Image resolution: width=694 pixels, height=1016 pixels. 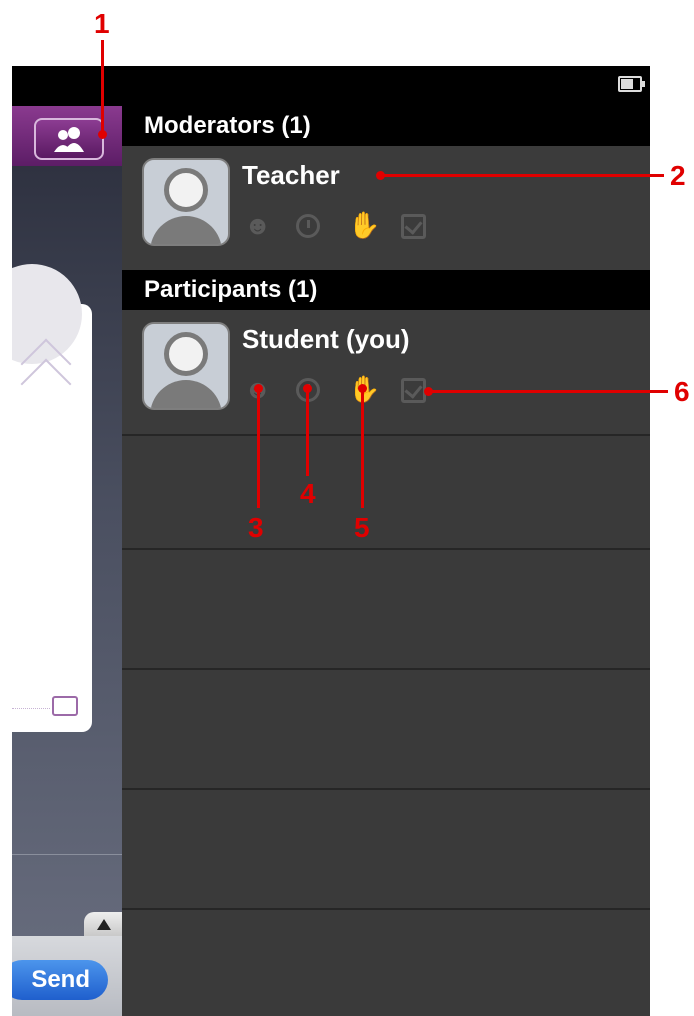 I want to click on callout-2: 2, so click(x=678, y=175).